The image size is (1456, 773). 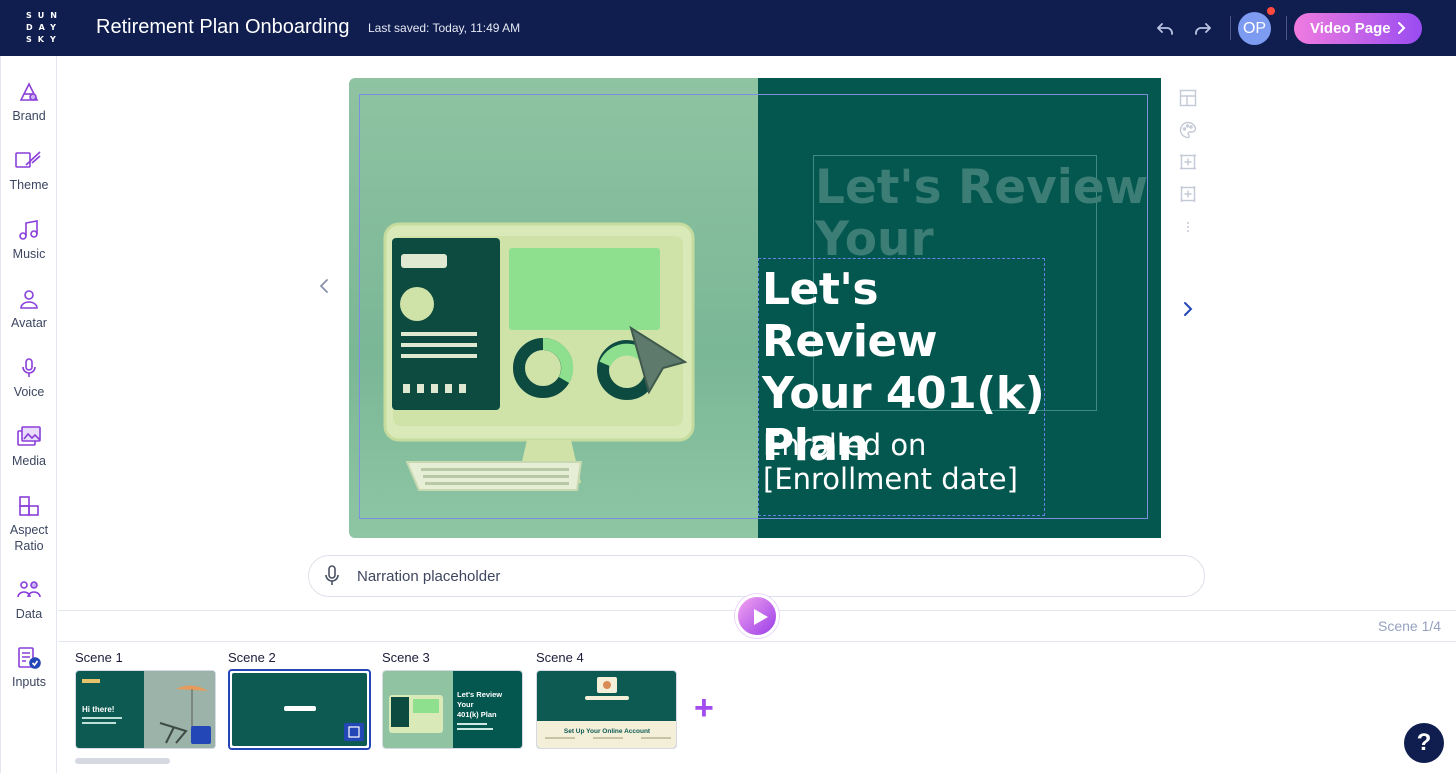 I want to click on logo-line-3: SKY, so click(x=44, y=39).